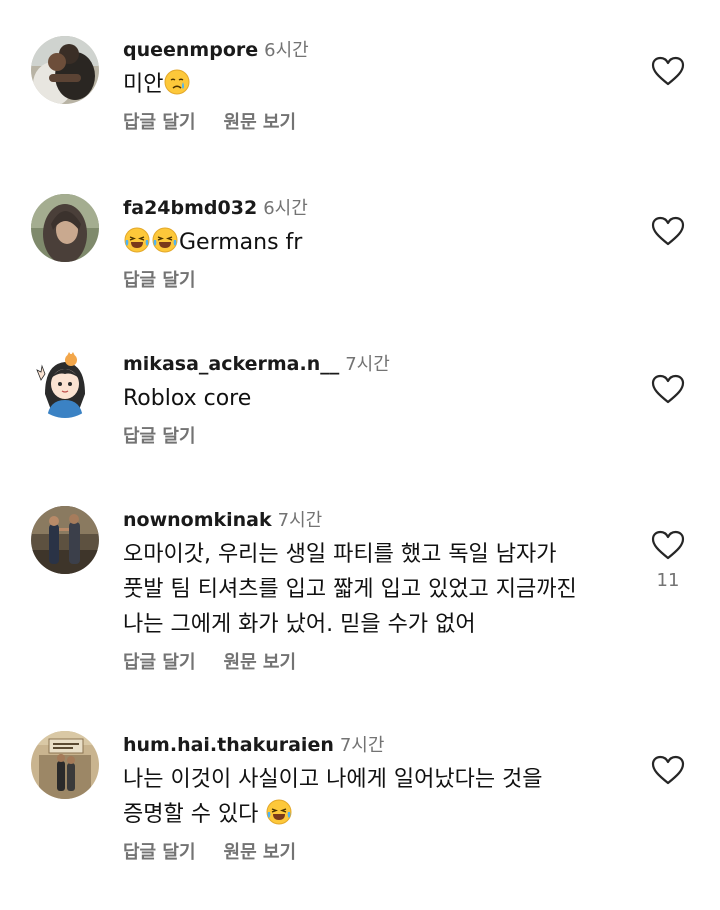 The width and height of the screenshot is (720, 910). Describe the element at coordinates (340, 554) in the screenshot. I see `comment-text-line: 오마이갓, 우리는 생일 파티를 했고 독일 남자가` at that location.